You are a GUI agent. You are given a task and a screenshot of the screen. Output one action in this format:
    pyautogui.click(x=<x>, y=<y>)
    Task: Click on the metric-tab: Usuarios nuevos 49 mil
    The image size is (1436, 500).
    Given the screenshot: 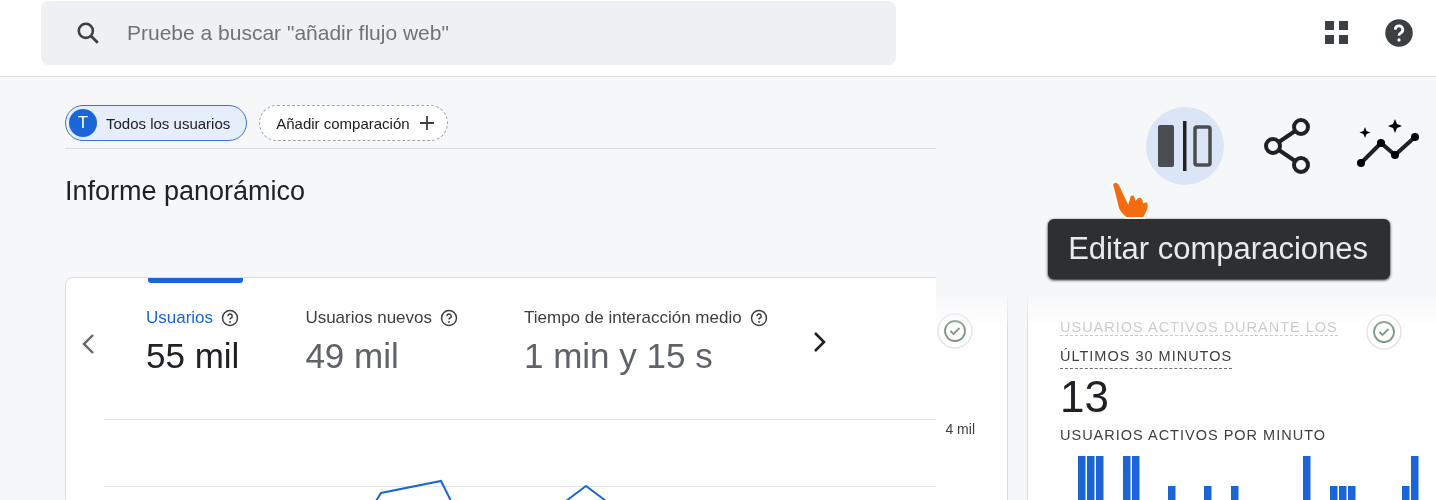 What is the action you would take?
    pyautogui.click(x=381, y=327)
    